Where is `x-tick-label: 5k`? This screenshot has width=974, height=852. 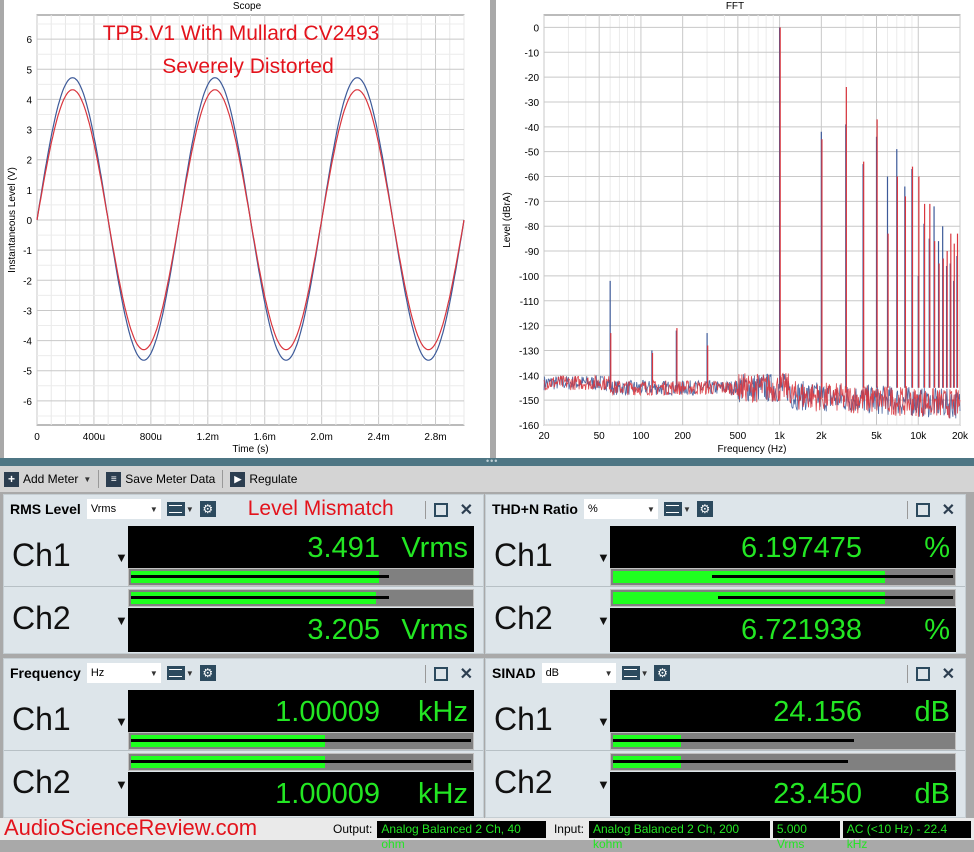
x-tick-label: 5k is located at coordinates (877, 436).